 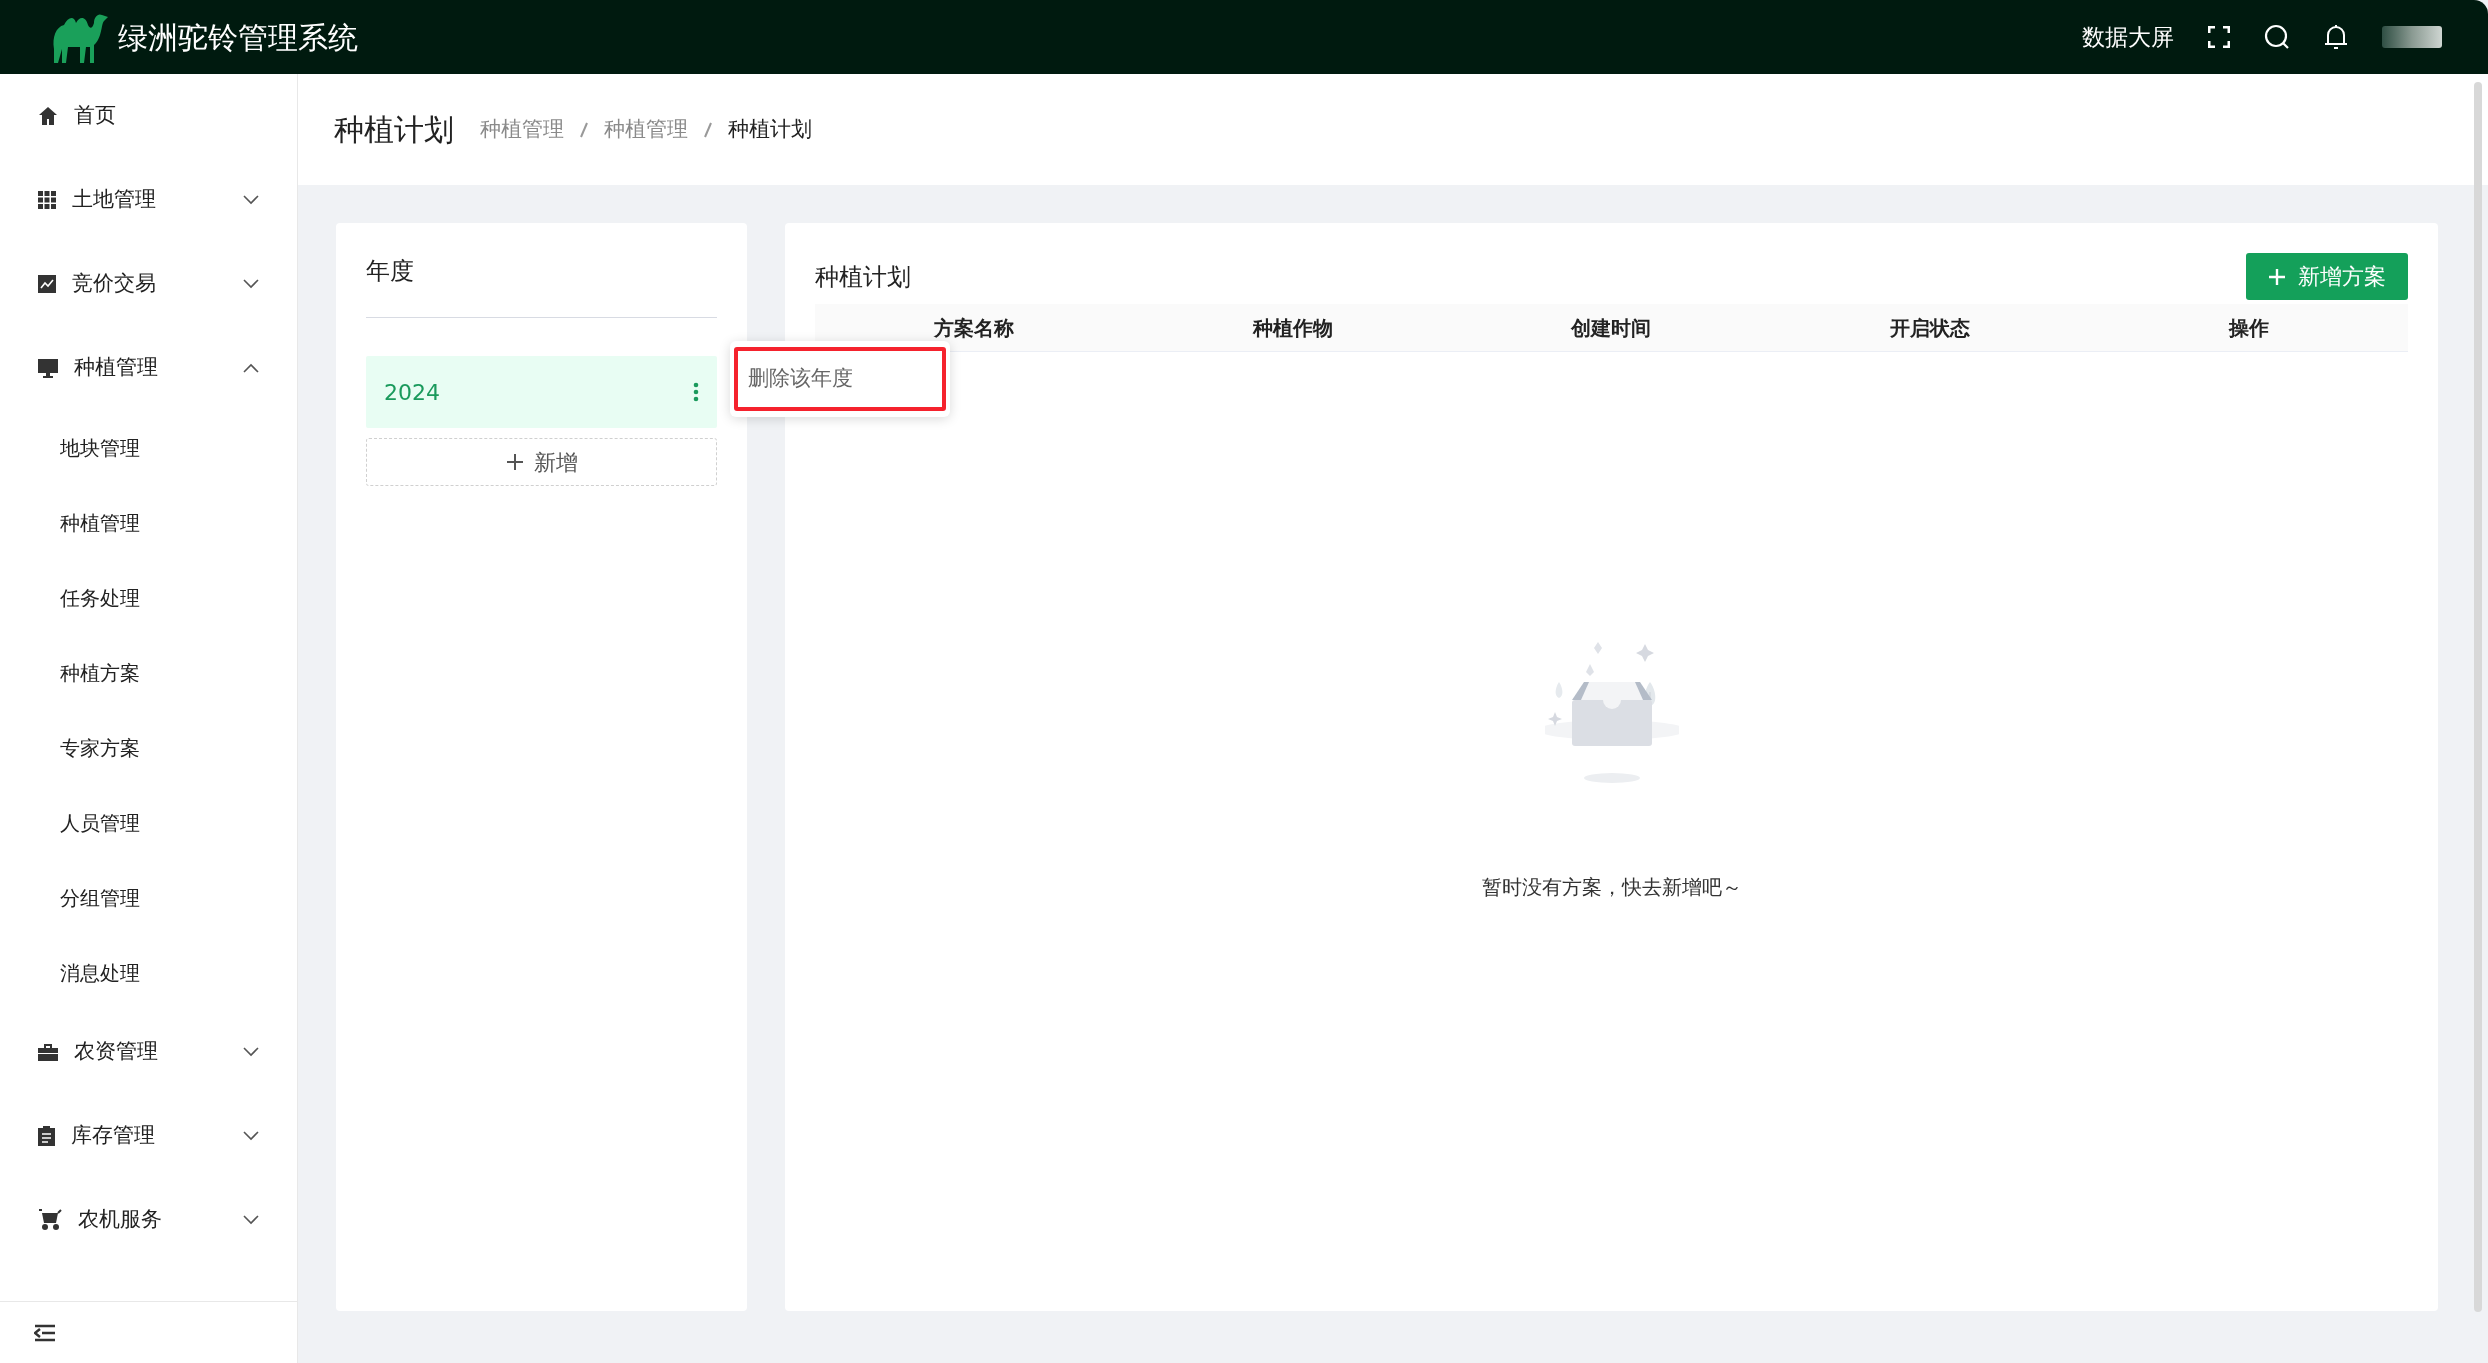 What do you see at coordinates (148, 672) in the screenshot?
I see `sidebar-subitem: 种植方案` at bounding box center [148, 672].